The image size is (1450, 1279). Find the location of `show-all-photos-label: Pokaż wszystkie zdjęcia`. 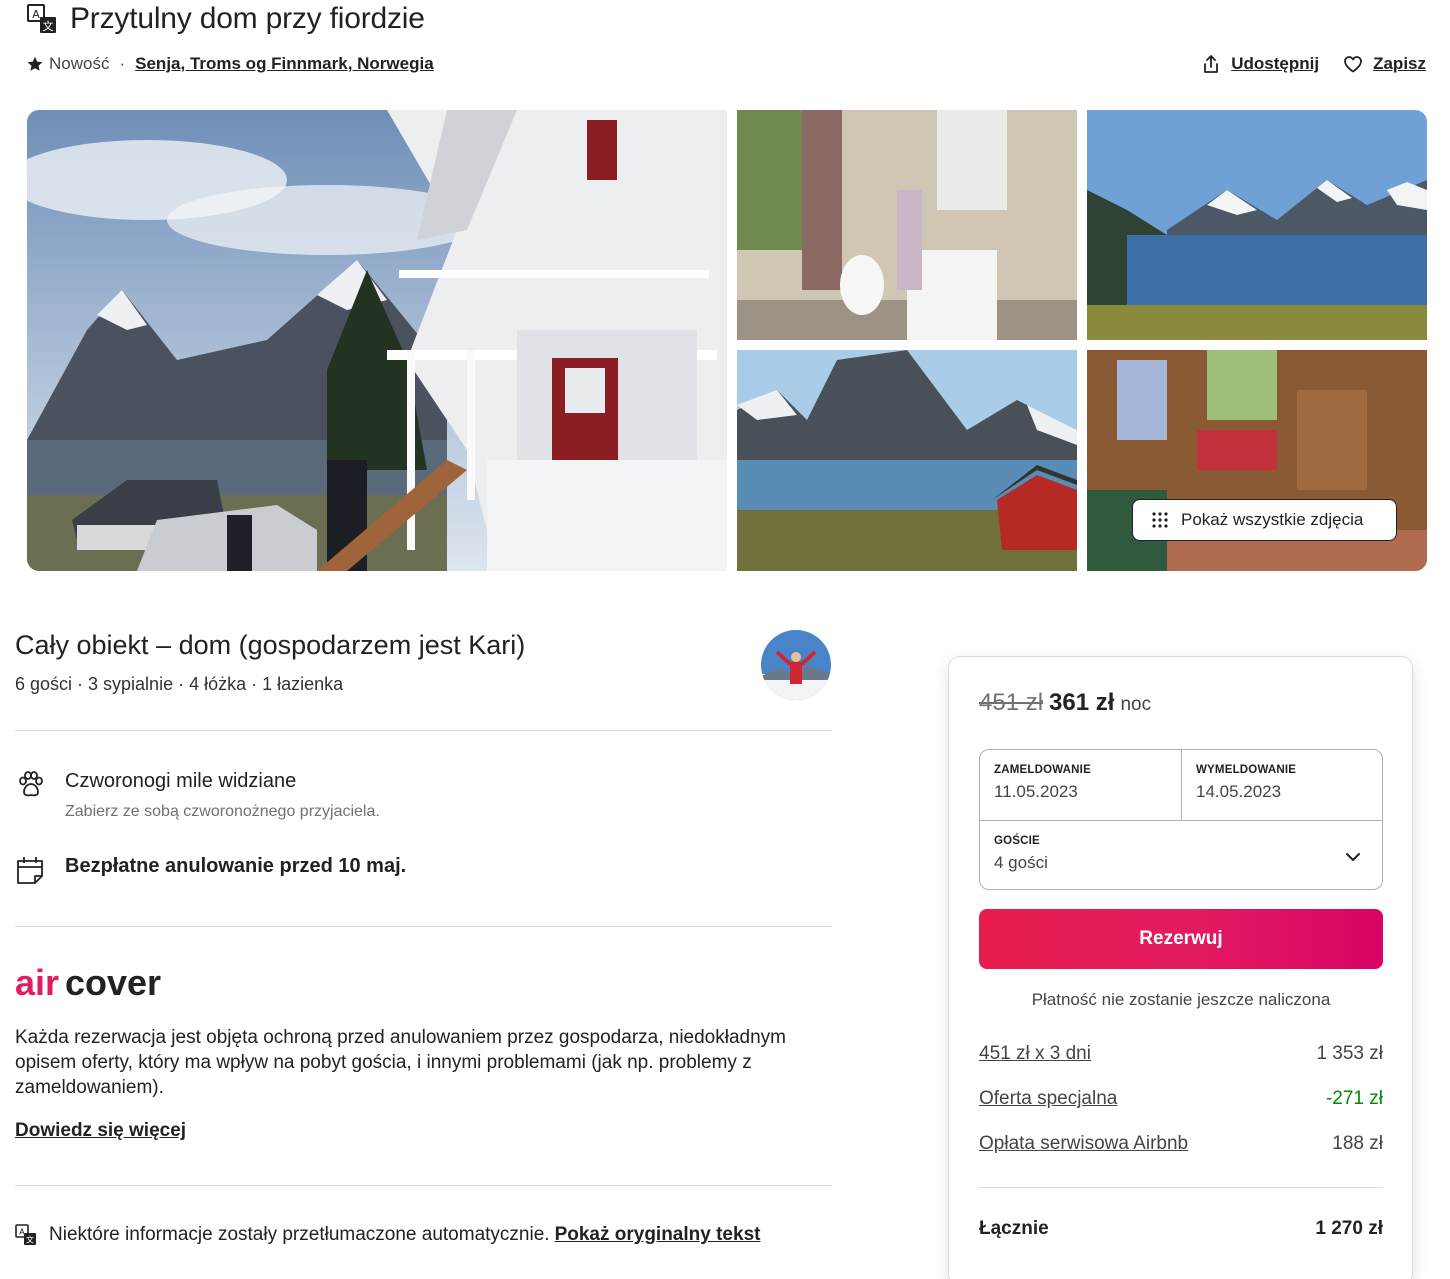

show-all-photos-label: Pokaż wszystkie zdjęcia is located at coordinates (1272, 519).